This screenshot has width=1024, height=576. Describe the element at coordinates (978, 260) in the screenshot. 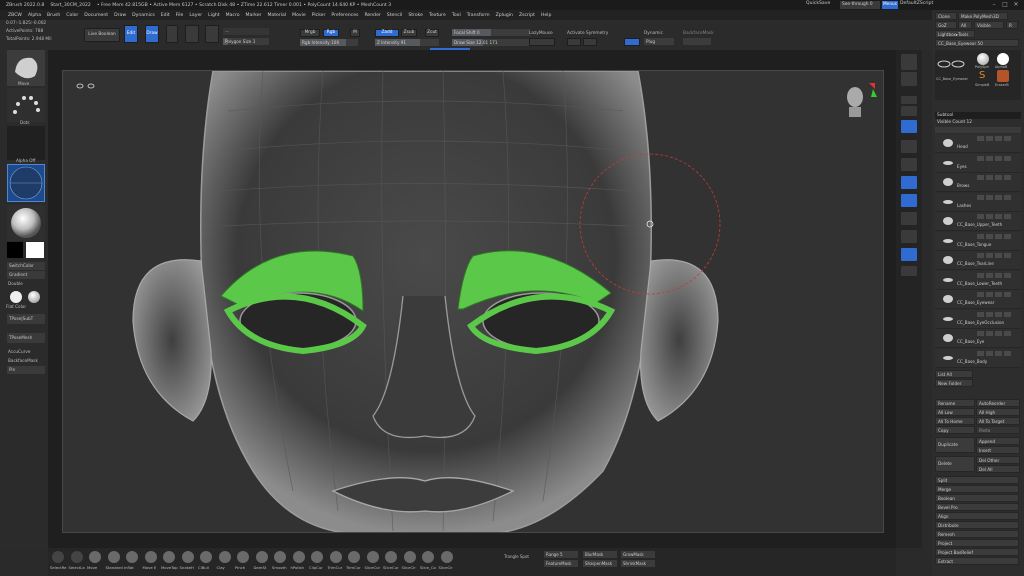

I see `subtool-row: CC_Base_TearLine` at that location.